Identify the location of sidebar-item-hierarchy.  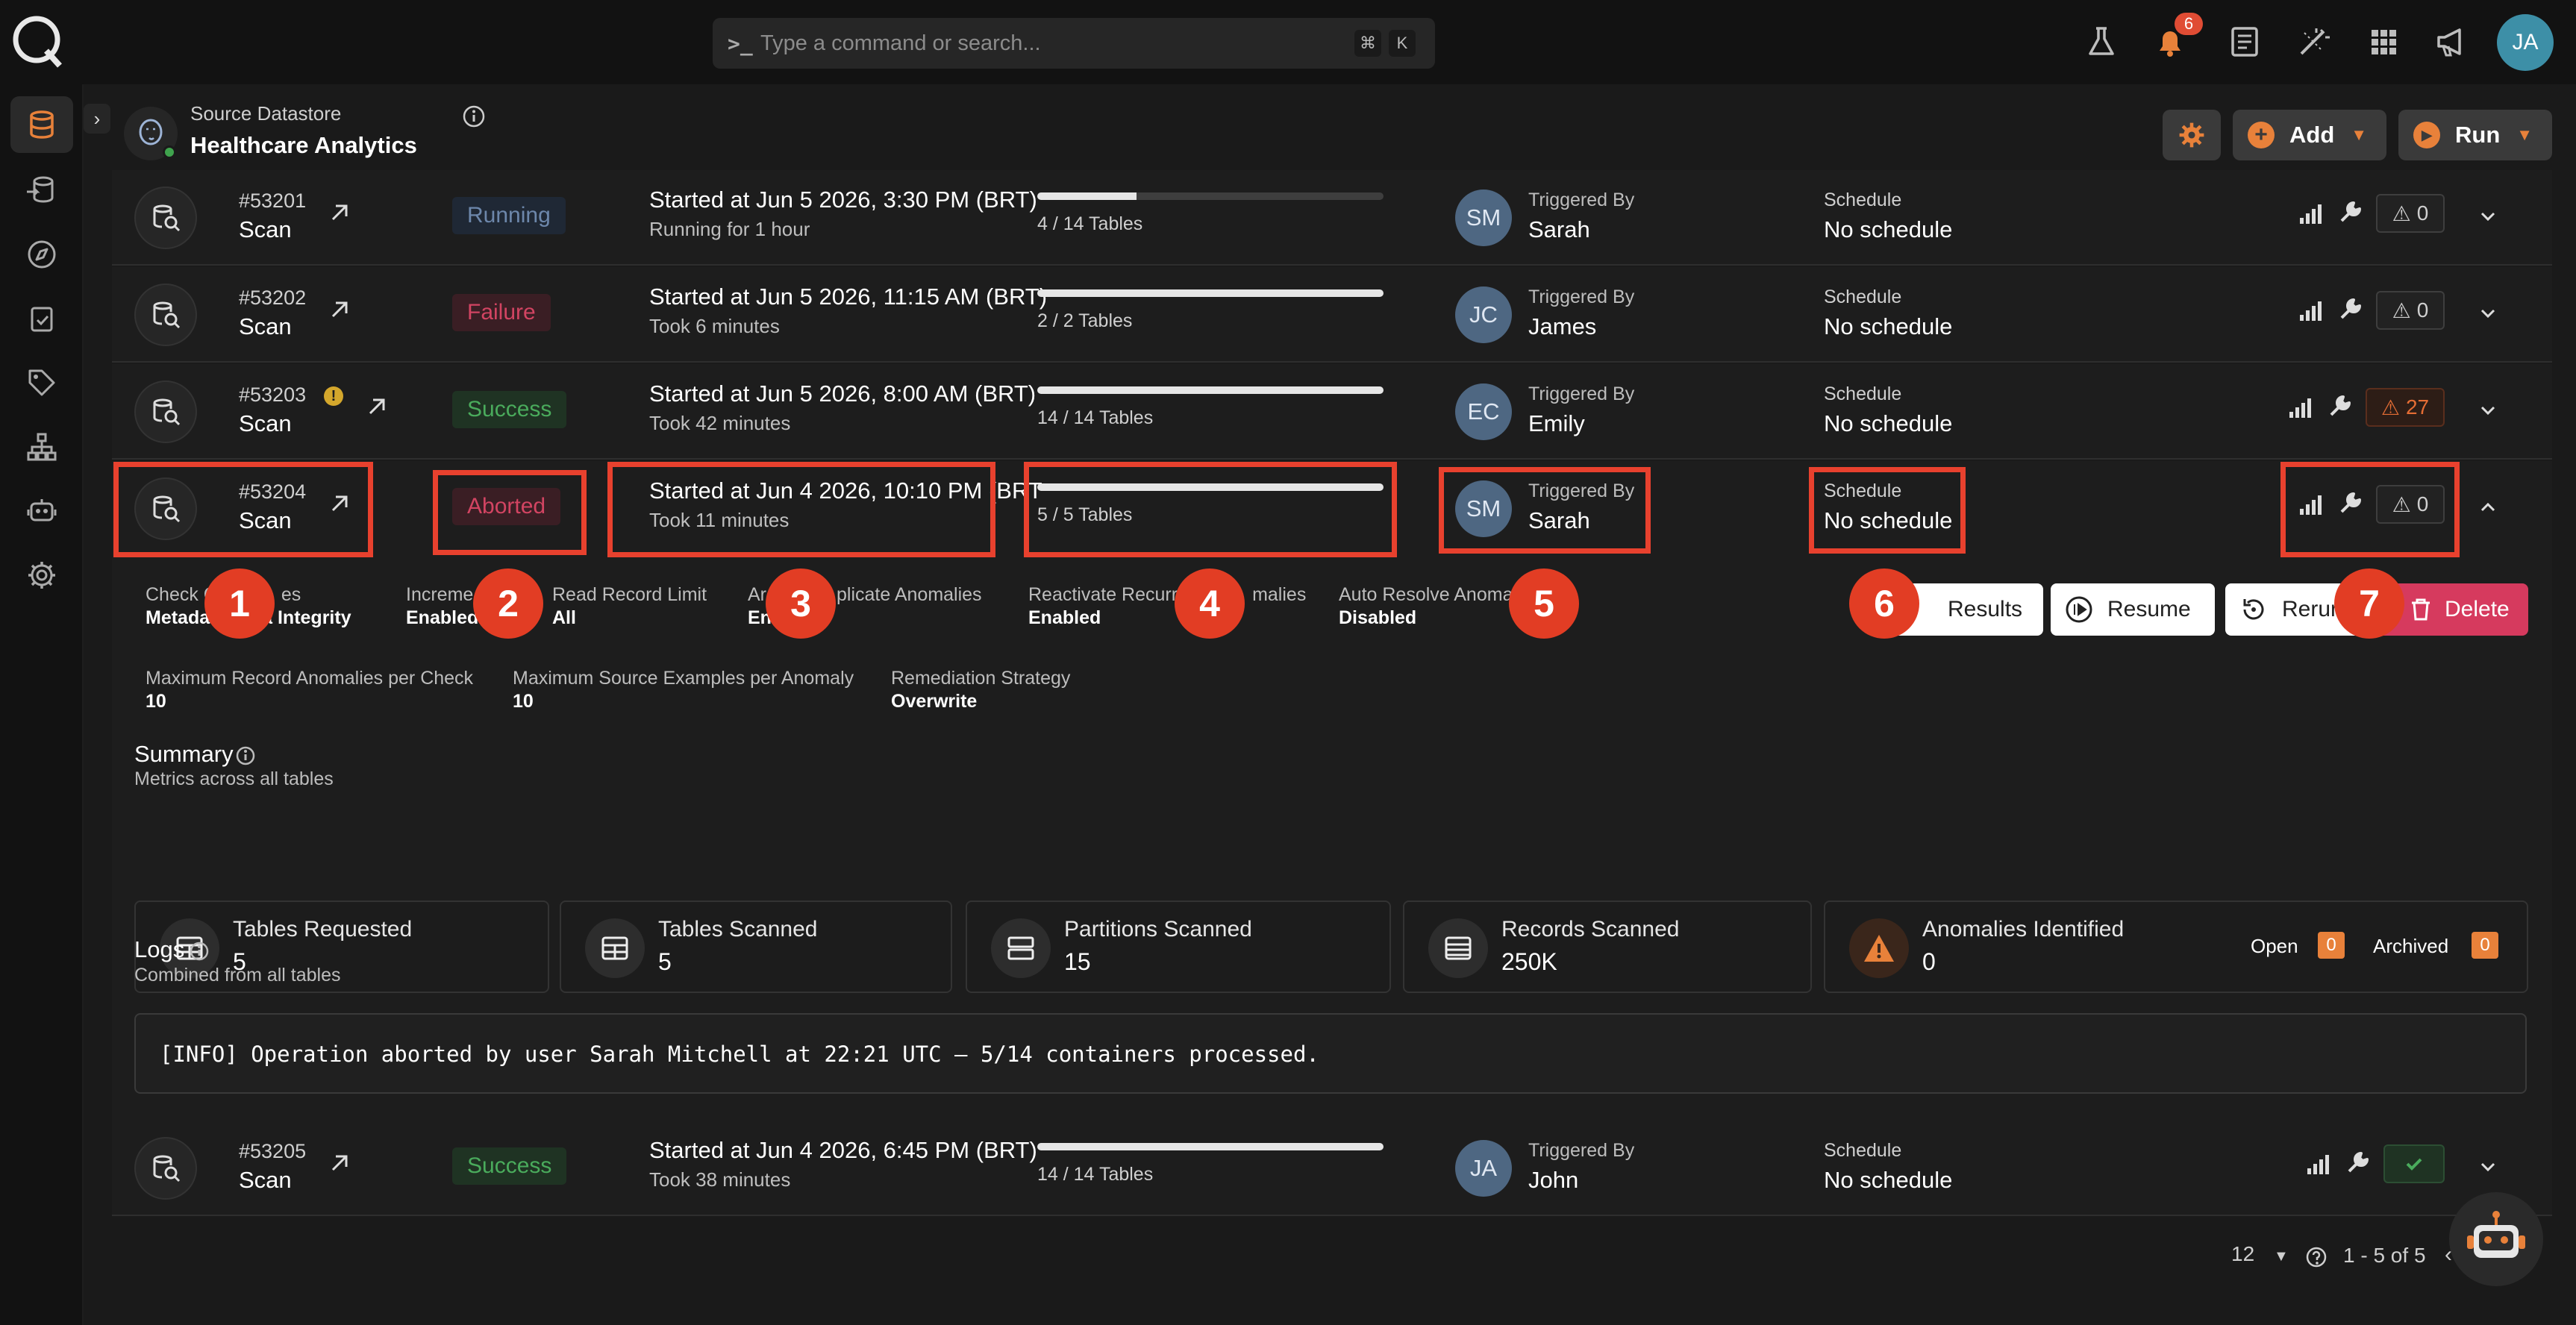
(42, 447).